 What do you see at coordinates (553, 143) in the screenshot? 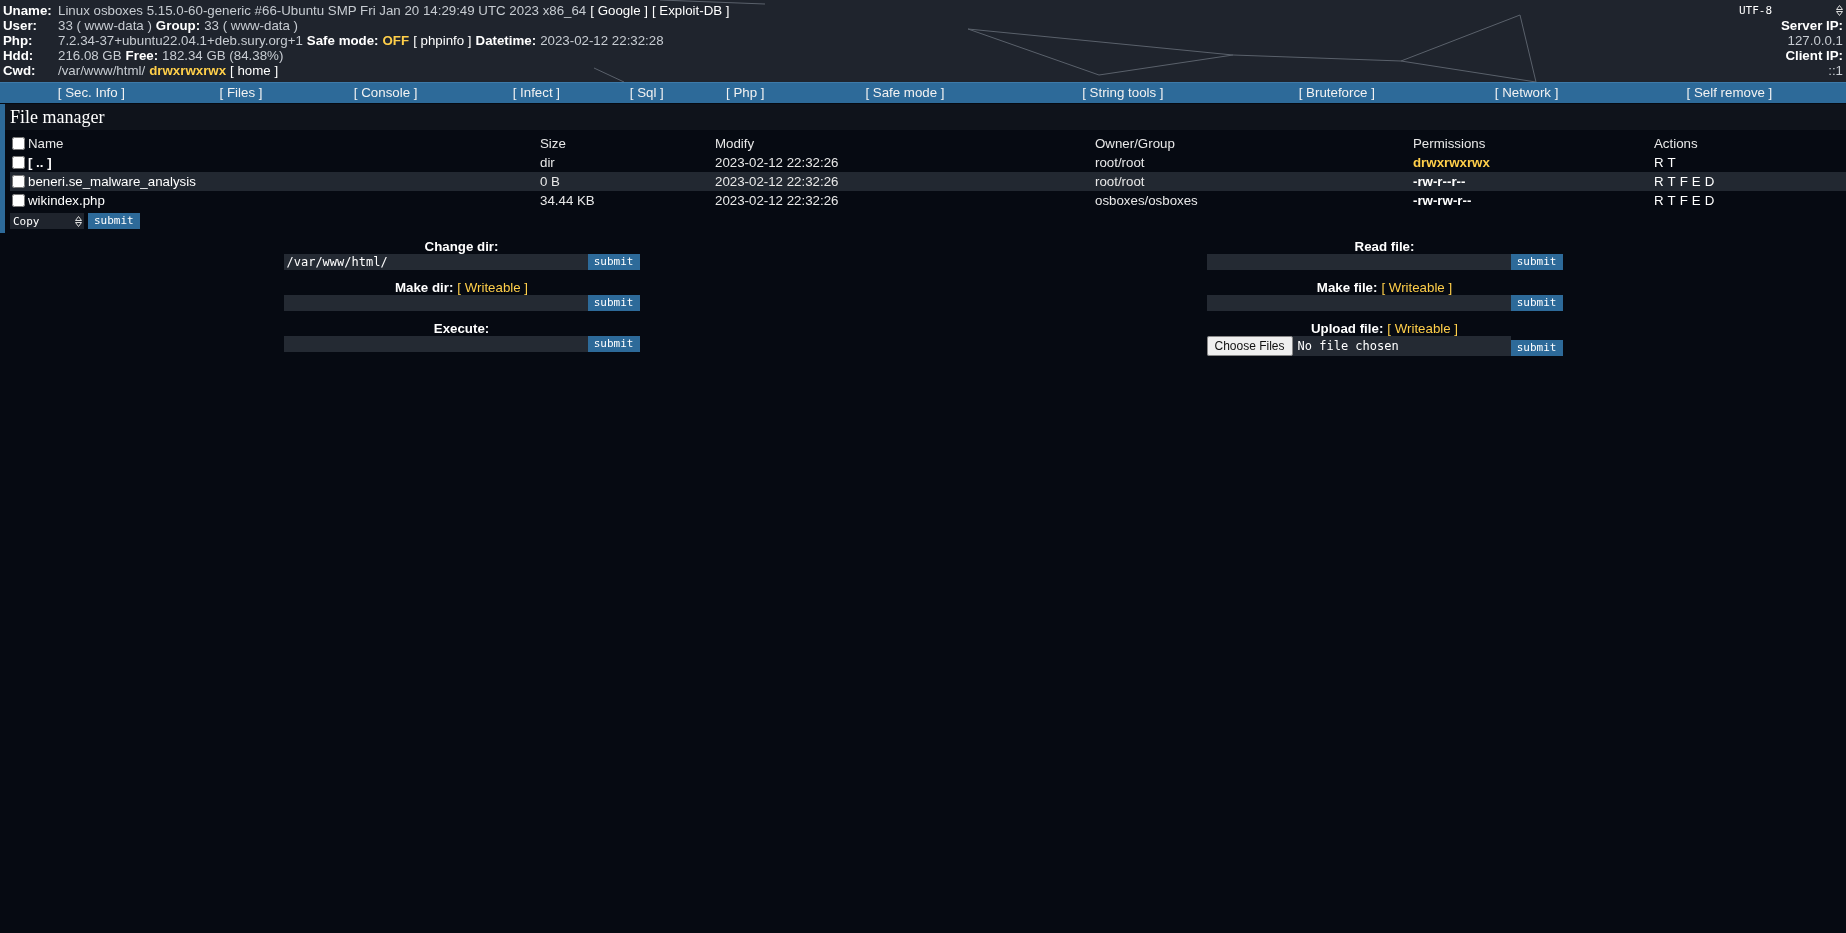
I see `column-header: Size` at bounding box center [553, 143].